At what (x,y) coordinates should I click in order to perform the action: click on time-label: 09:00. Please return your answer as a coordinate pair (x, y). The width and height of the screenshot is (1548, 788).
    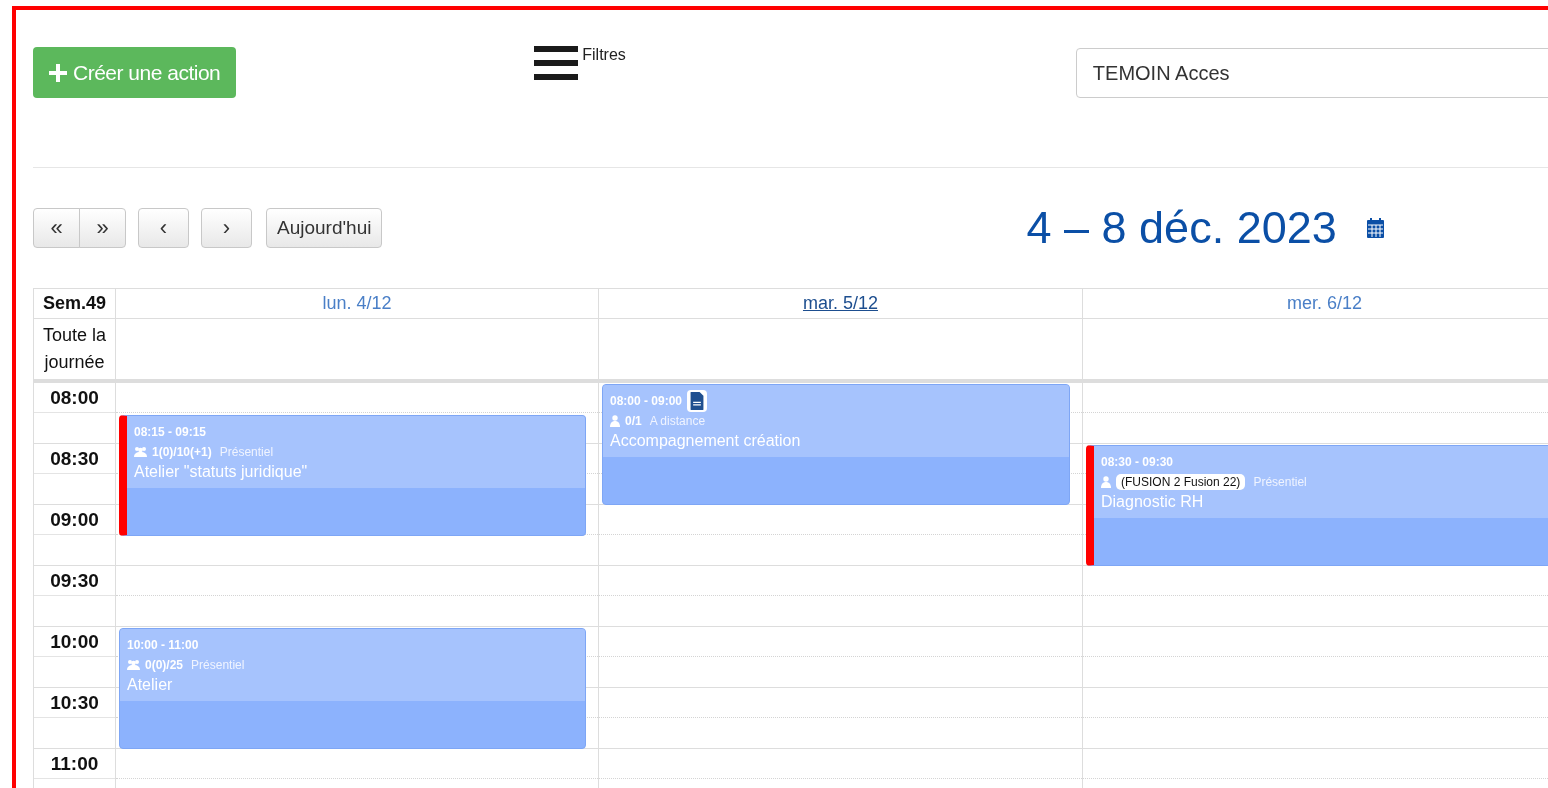
    Looking at the image, I should click on (74, 520).